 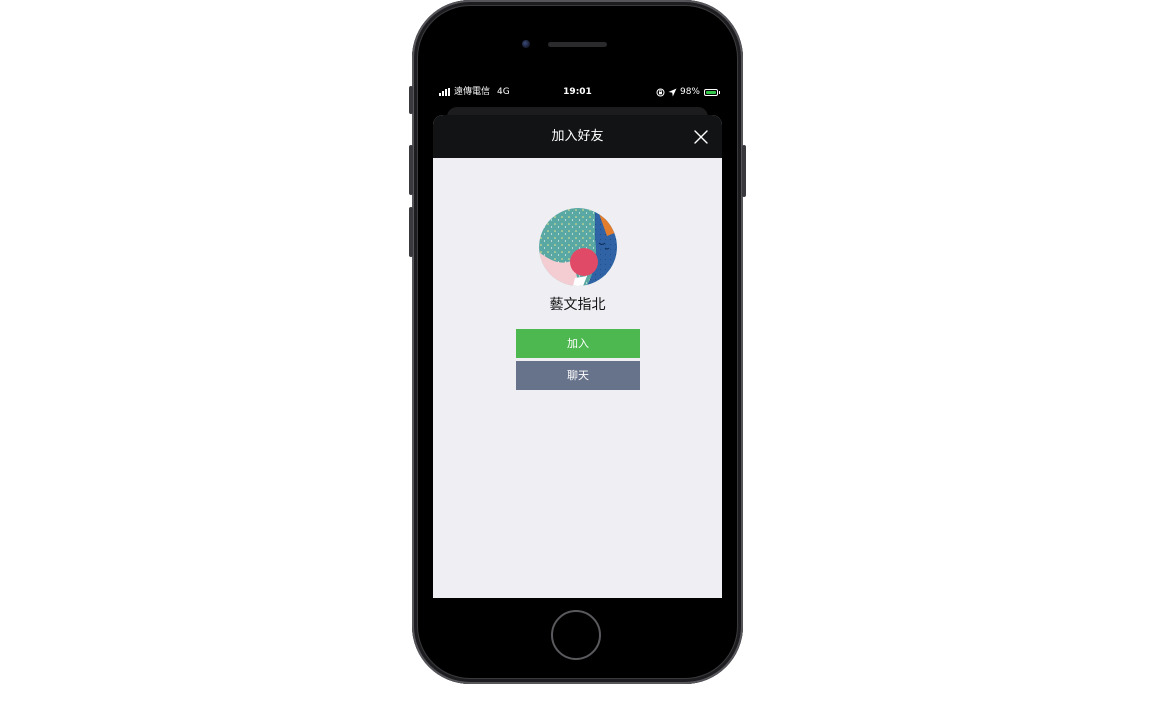 I want to click on power-button, so click(x=744, y=171).